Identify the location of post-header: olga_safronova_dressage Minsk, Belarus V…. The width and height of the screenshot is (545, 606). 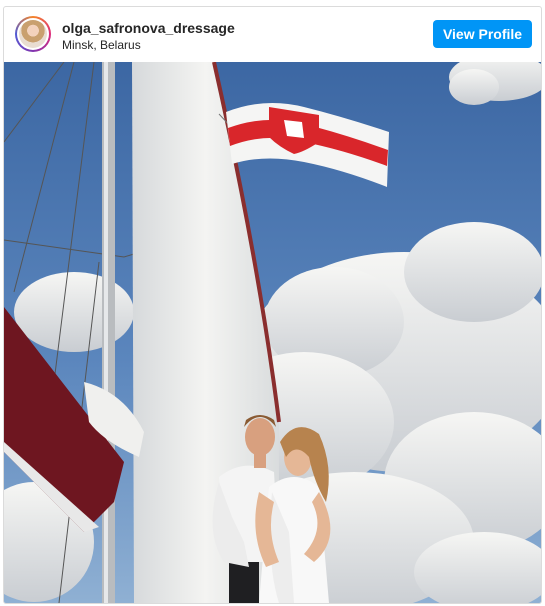
(272, 34).